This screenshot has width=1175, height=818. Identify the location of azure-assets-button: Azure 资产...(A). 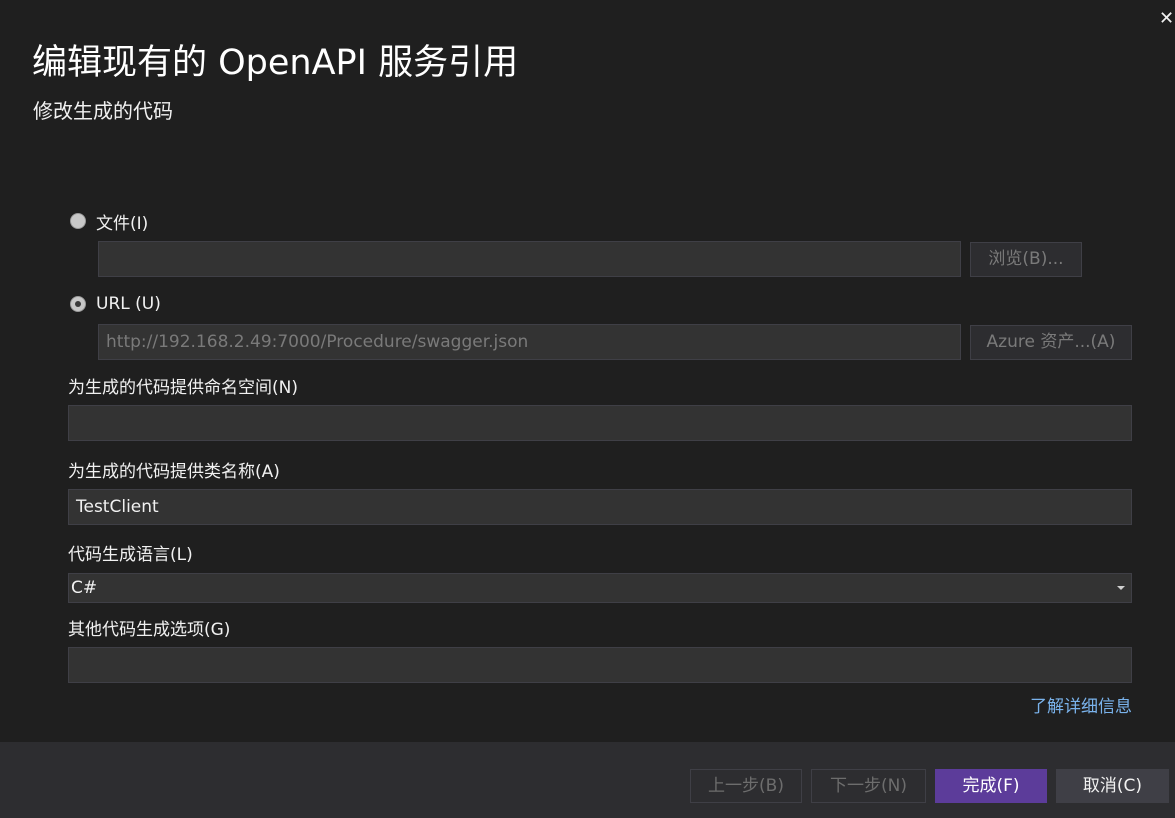
(1051, 342).